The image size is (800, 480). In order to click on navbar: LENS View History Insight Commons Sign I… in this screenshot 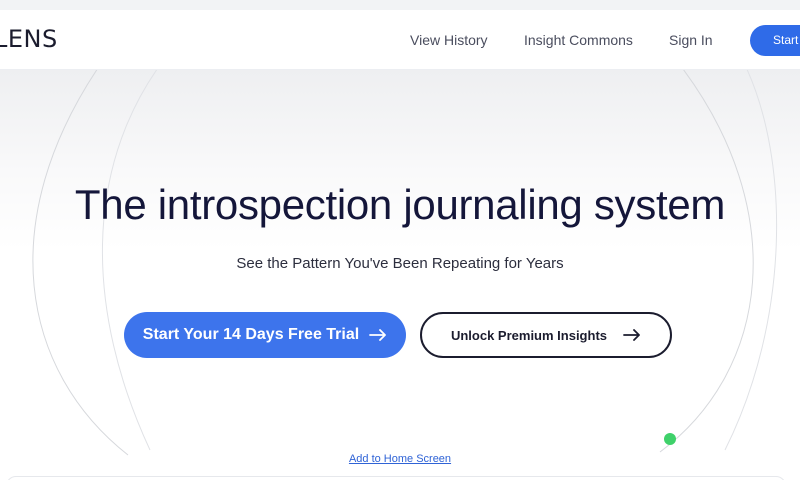, I will do `click(400, 40)`.